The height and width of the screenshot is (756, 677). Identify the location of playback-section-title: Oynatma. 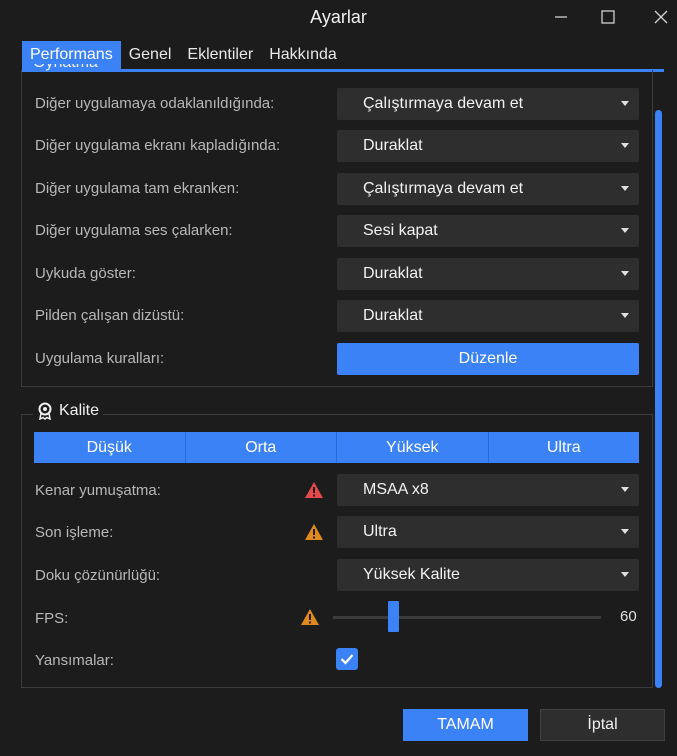
(93, 68).